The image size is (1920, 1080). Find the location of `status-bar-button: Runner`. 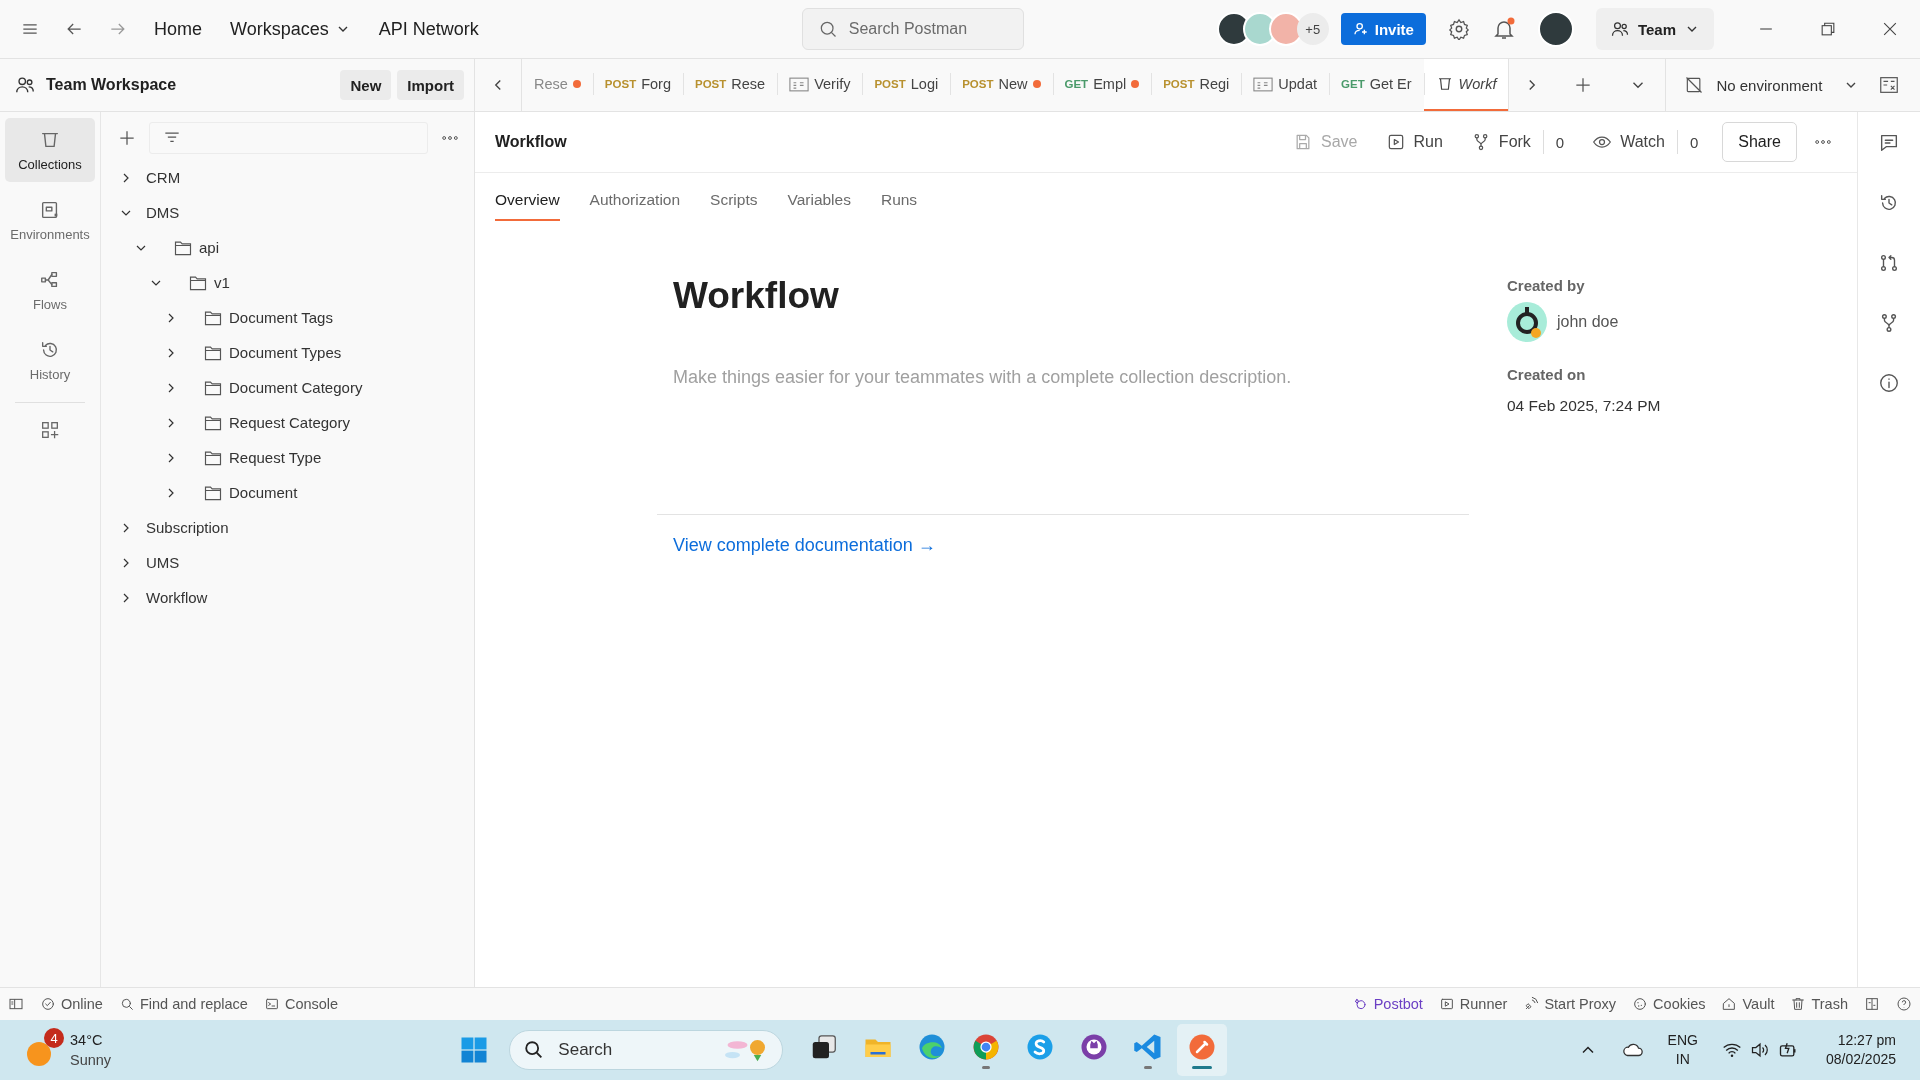

status-bar-button: Runner is located at coordinates (1473, 1004).